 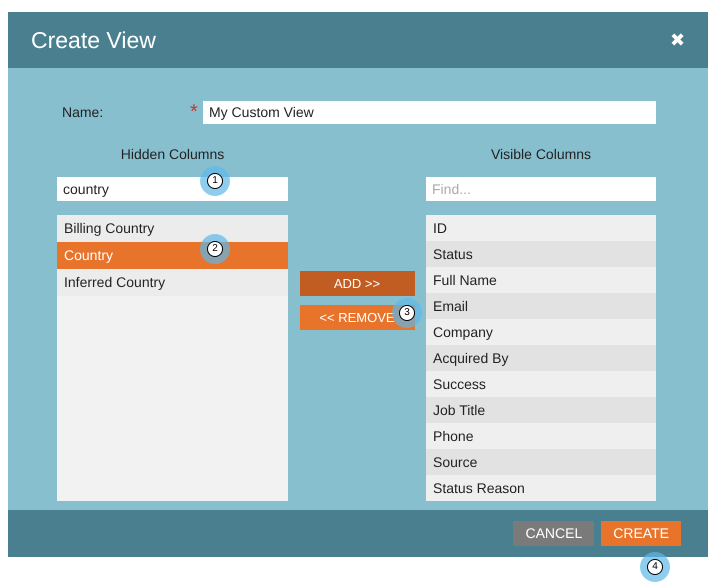 What do you see at coordinates (172, 154) in the screenshot?
I see `column-heading: Hidden Columns` at bounding box center [172, 154].